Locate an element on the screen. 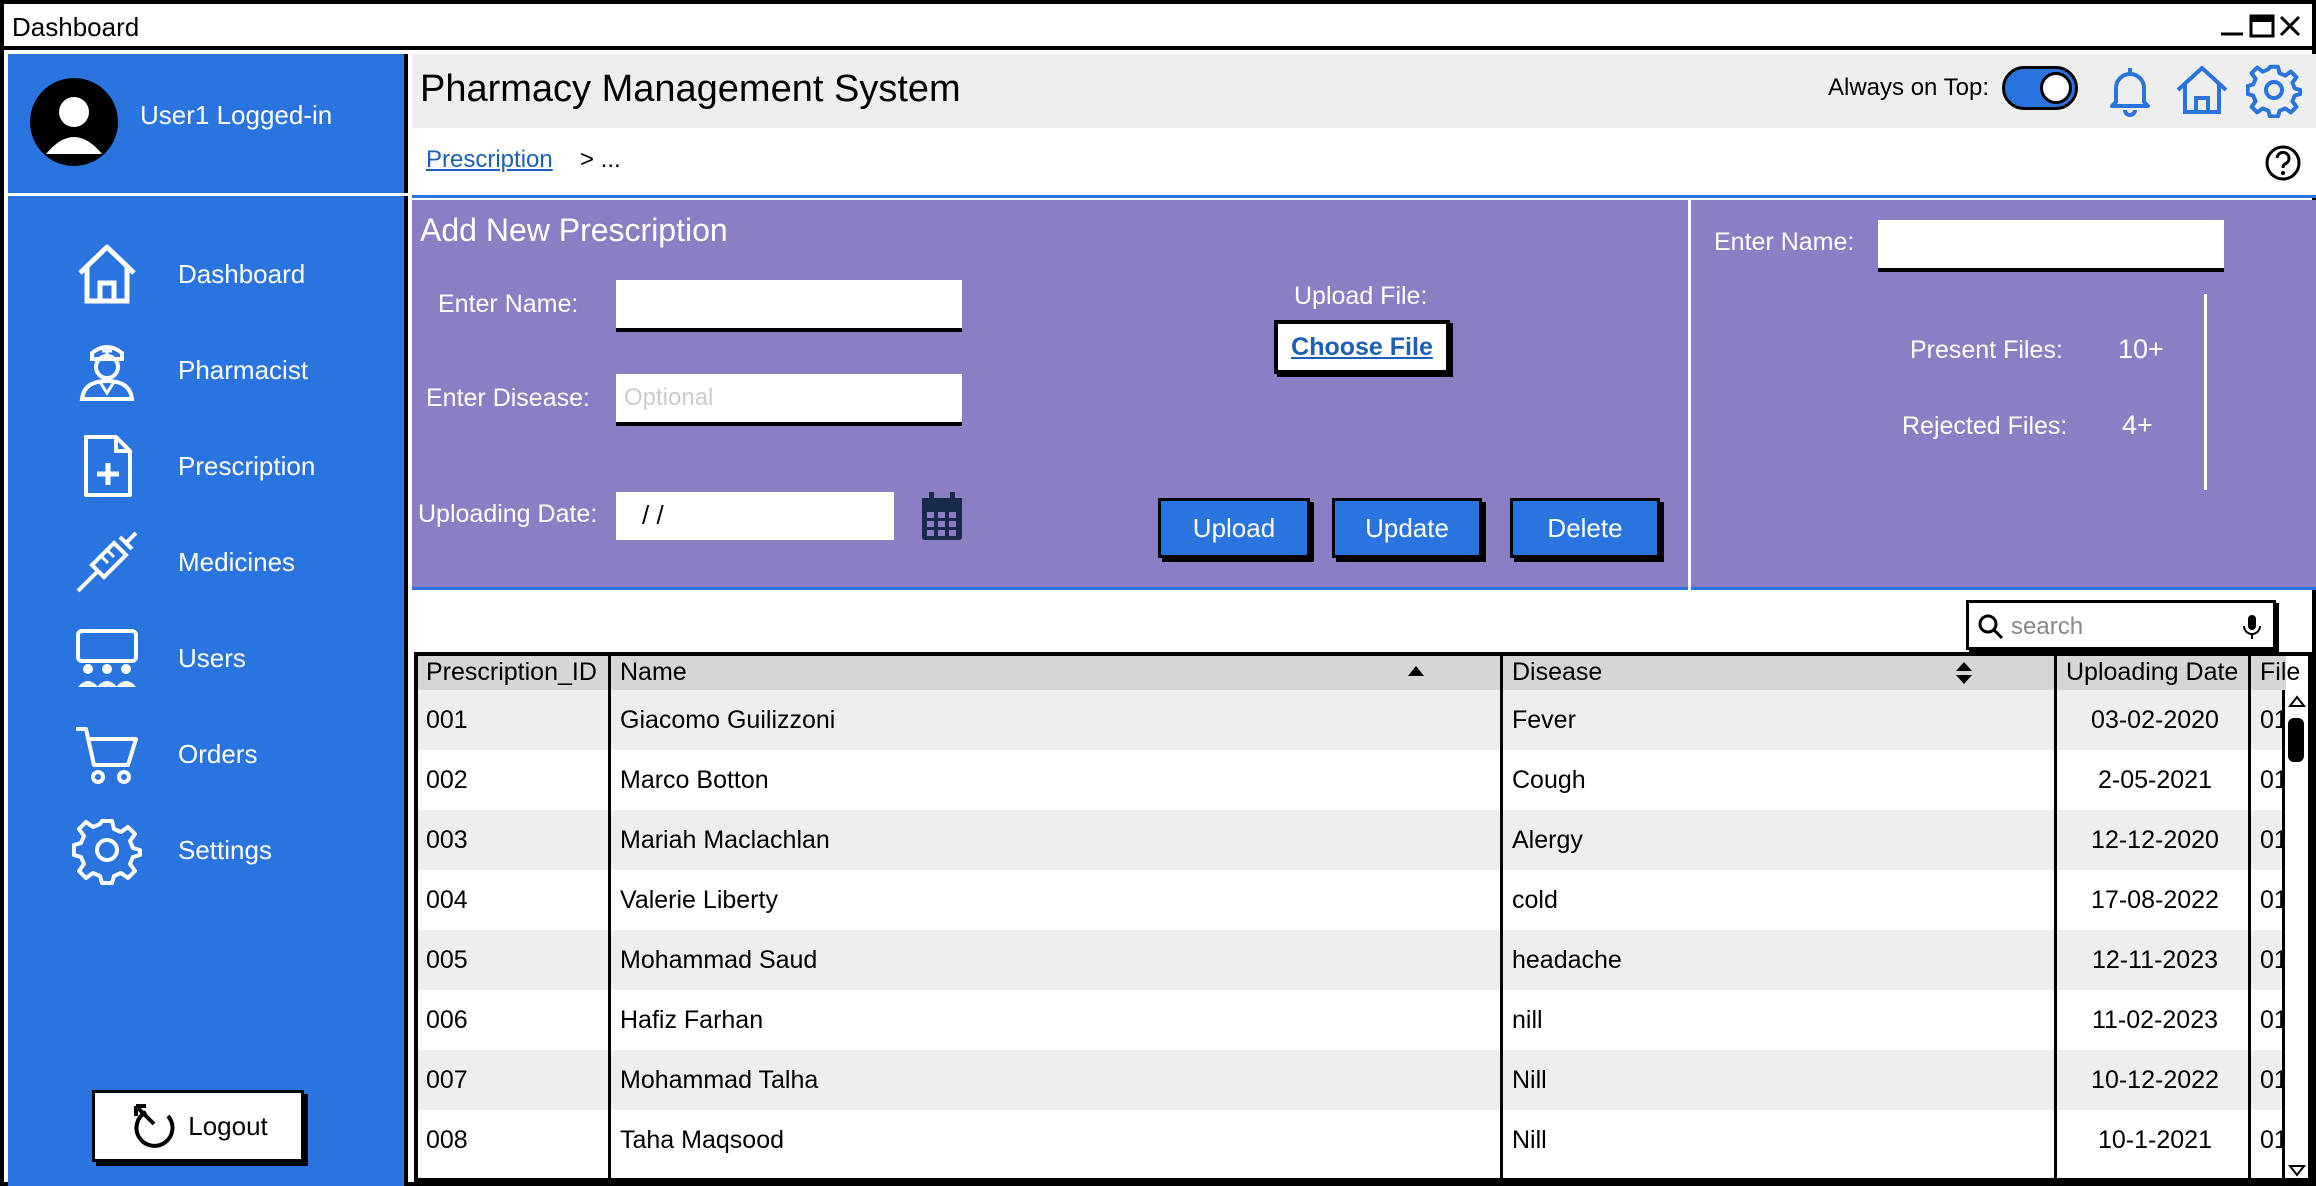 The image size is (2316, 1186). sidebar-item-prescription: Prescription is located at coordinates (208, 466).